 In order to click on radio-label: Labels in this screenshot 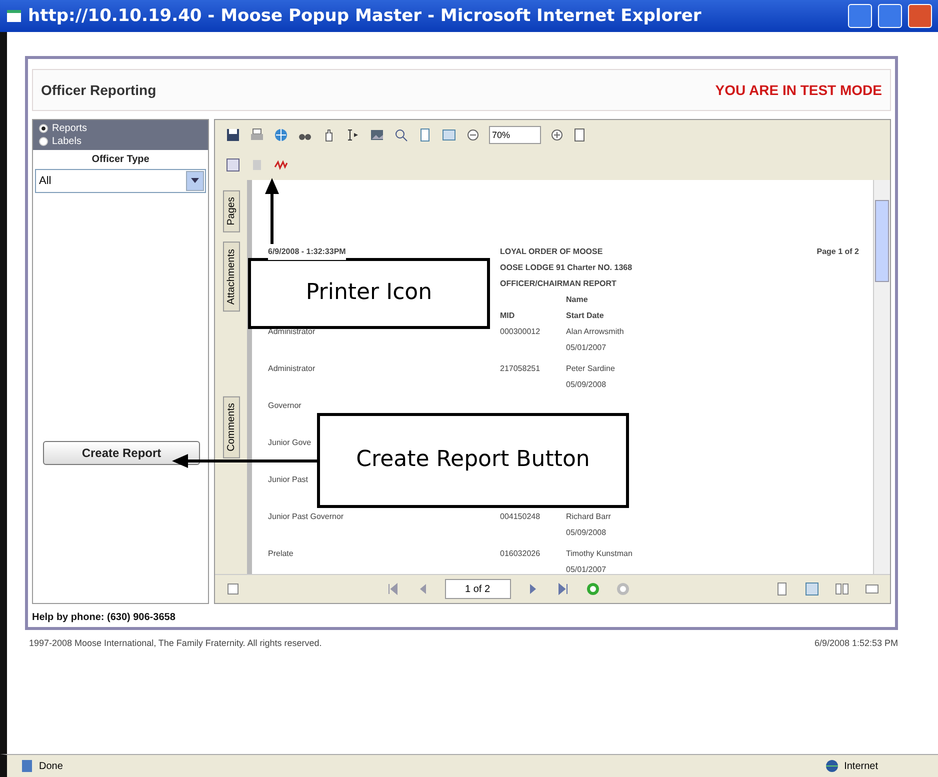, I will do `click(67, 141)`.